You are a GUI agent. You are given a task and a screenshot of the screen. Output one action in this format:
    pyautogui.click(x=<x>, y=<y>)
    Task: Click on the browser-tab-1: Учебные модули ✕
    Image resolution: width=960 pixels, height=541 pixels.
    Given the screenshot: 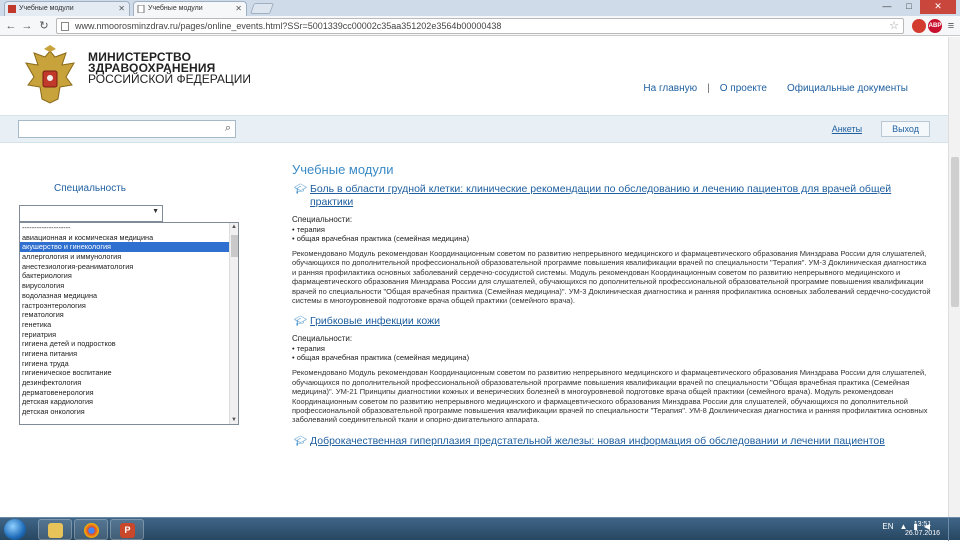 What is the action you would take?
    pyautogui.click(x=67, y=8)
    